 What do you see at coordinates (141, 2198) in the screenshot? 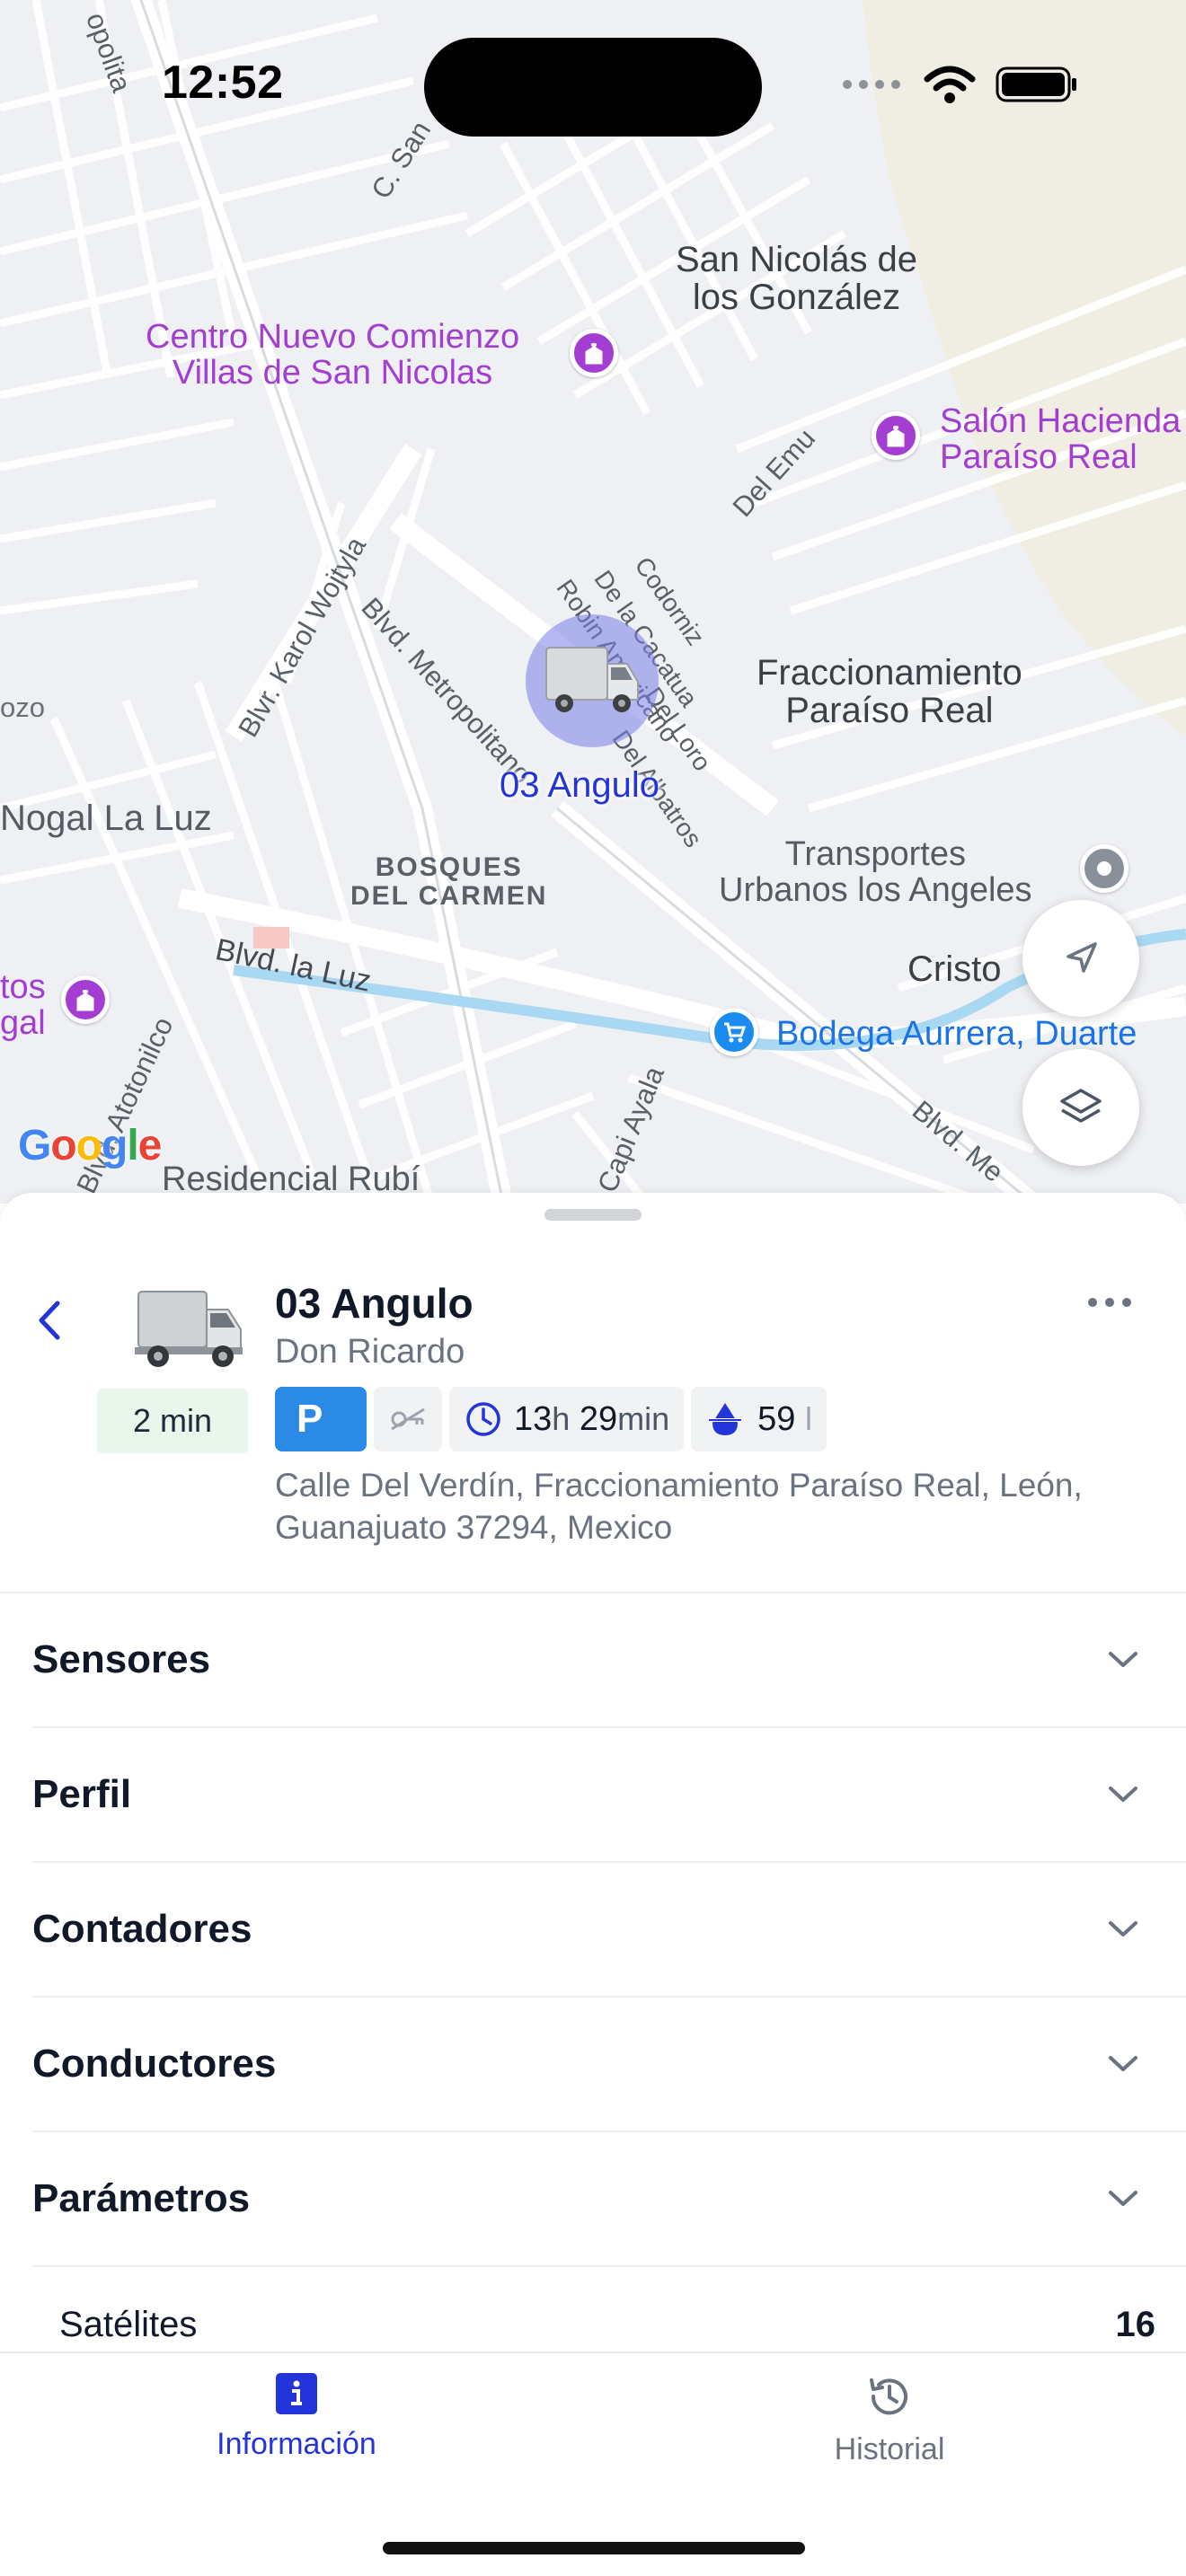
I see `section-title: Parámetros` at bounding box center [141, 2198].